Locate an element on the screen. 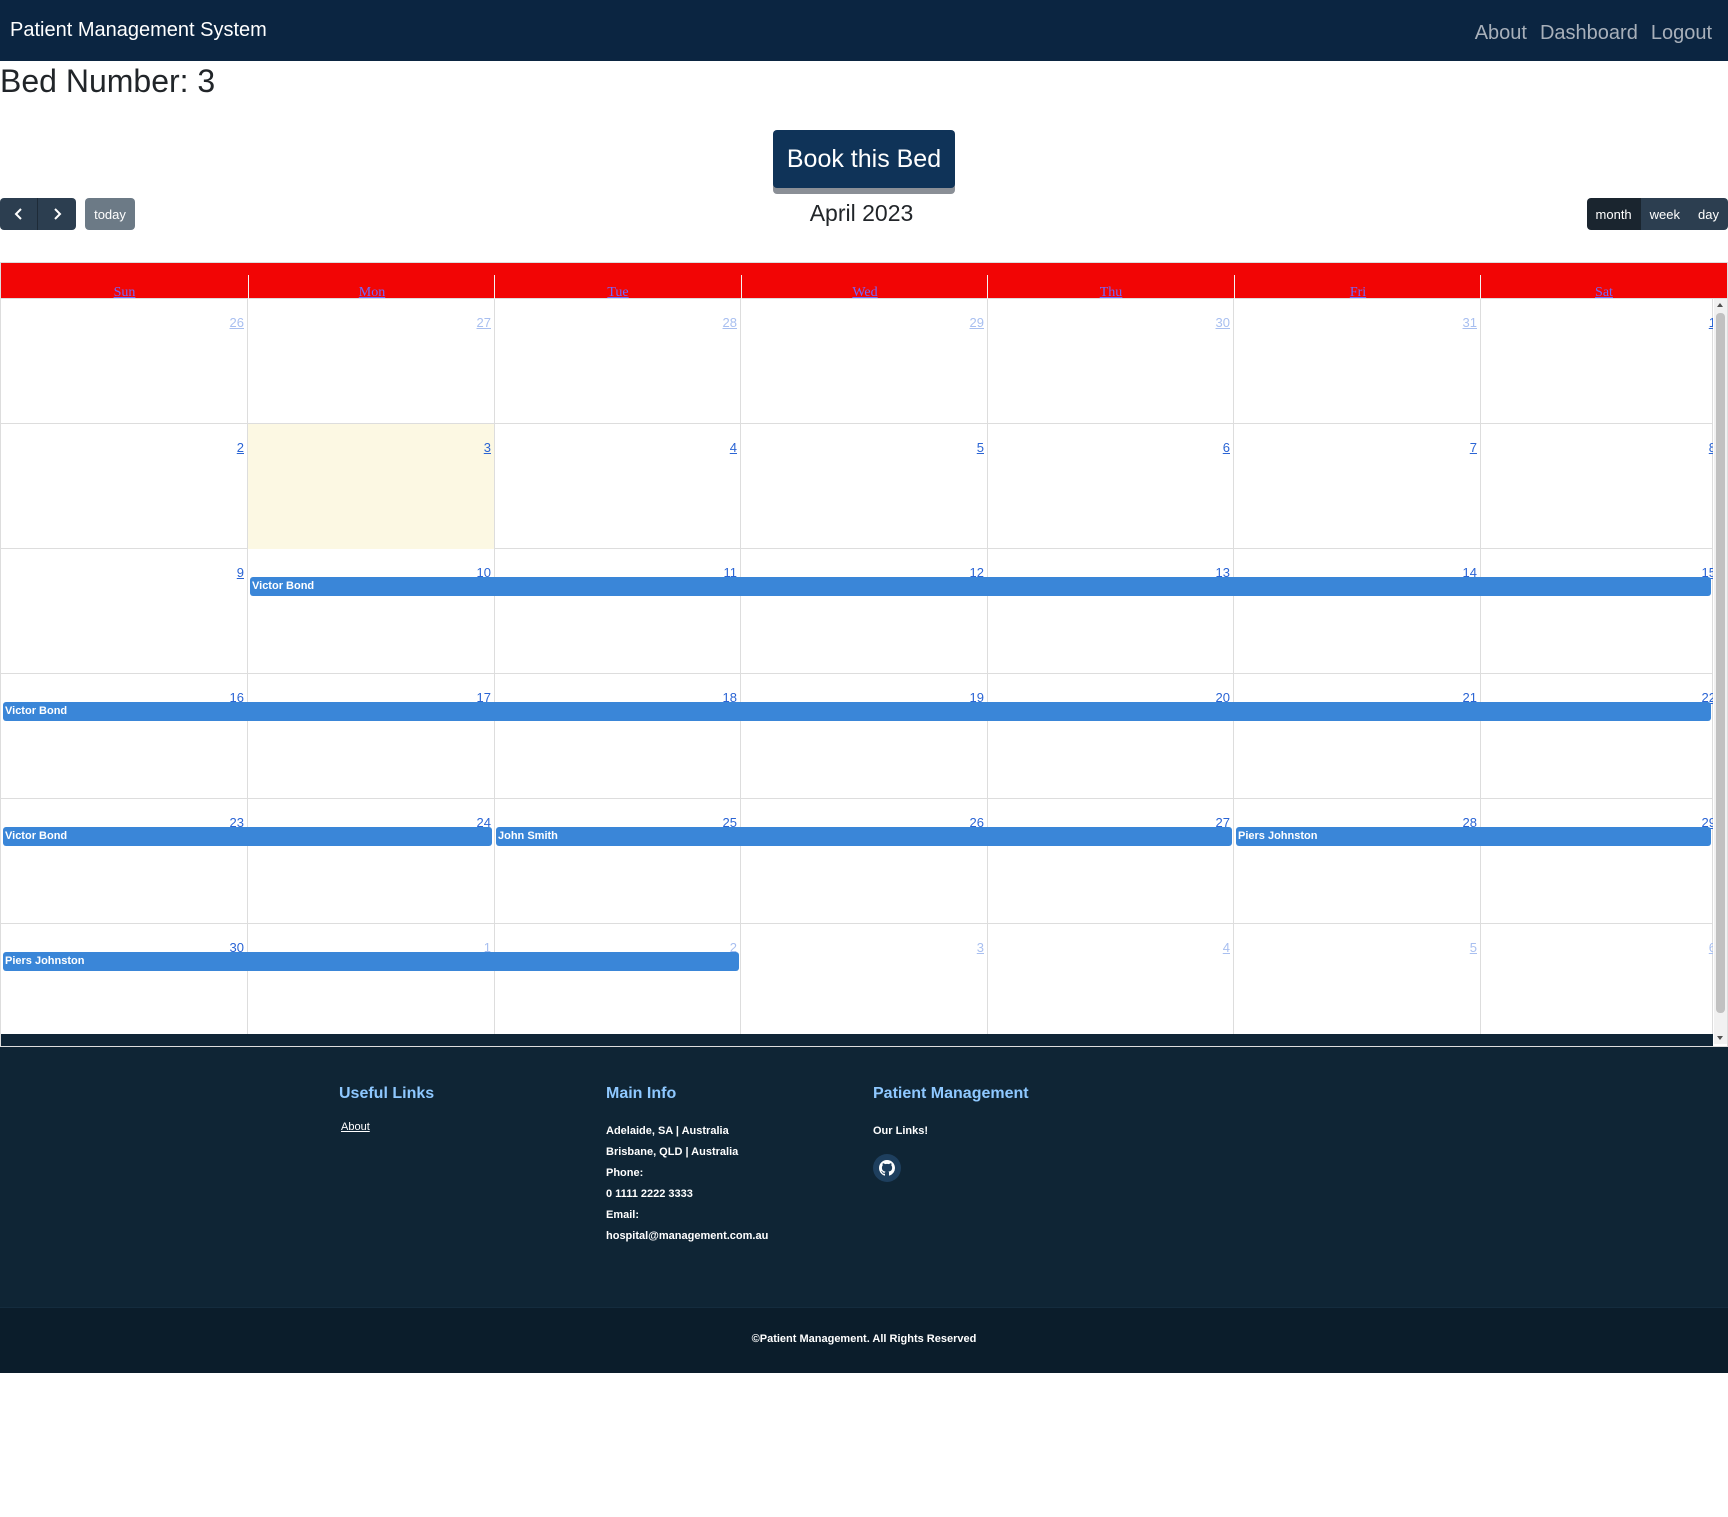 This screenshot has height=1517, width=1728. book-bed-button: Book this Bed is located at coordinates (864, 159).